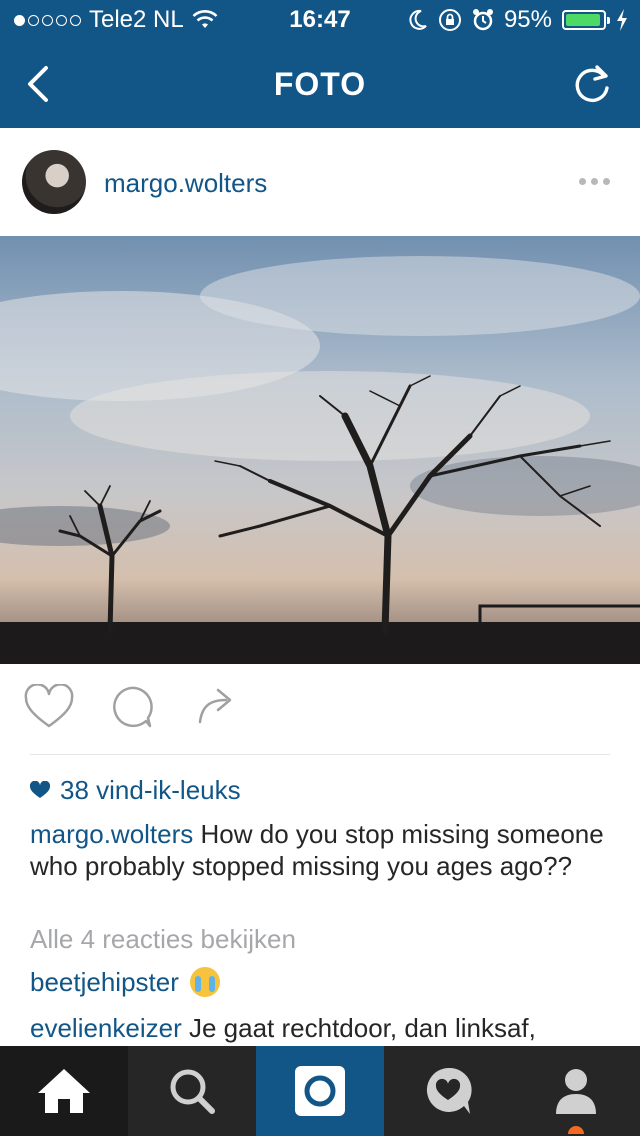 Image resolution: width=640 pixels, height=1136 pixels. I want to click on post-username: margo.wolters, so click(185, 183).